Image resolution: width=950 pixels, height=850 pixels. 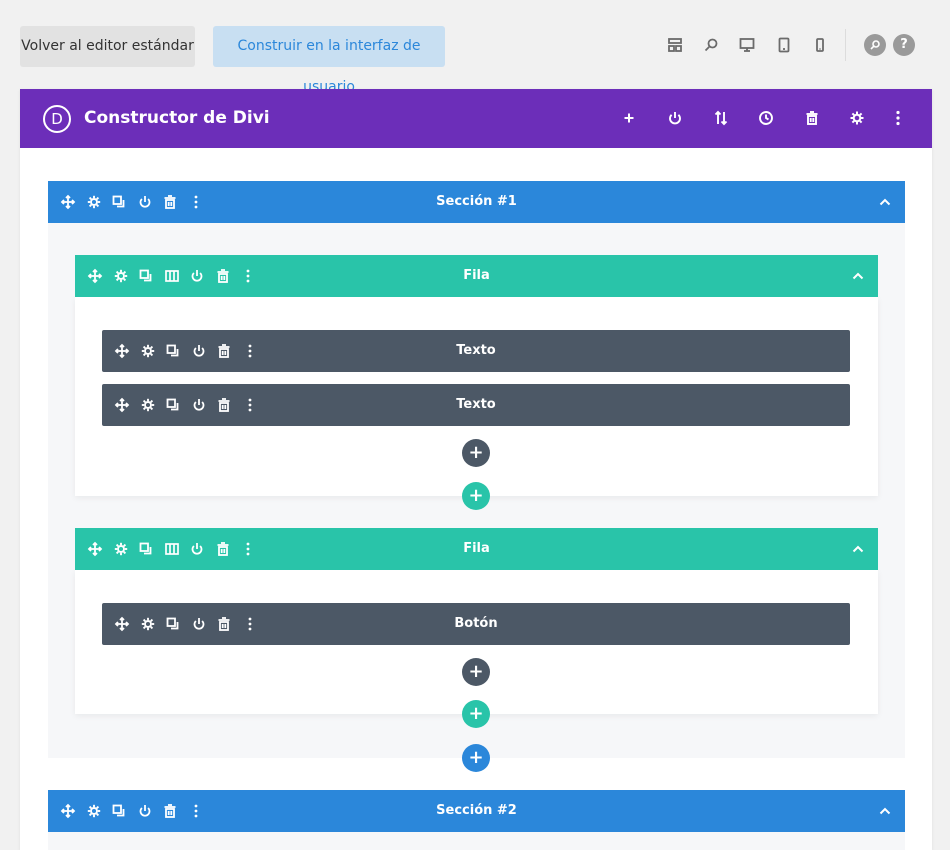 I want to click on add-icon, so click(x=629, y=118).